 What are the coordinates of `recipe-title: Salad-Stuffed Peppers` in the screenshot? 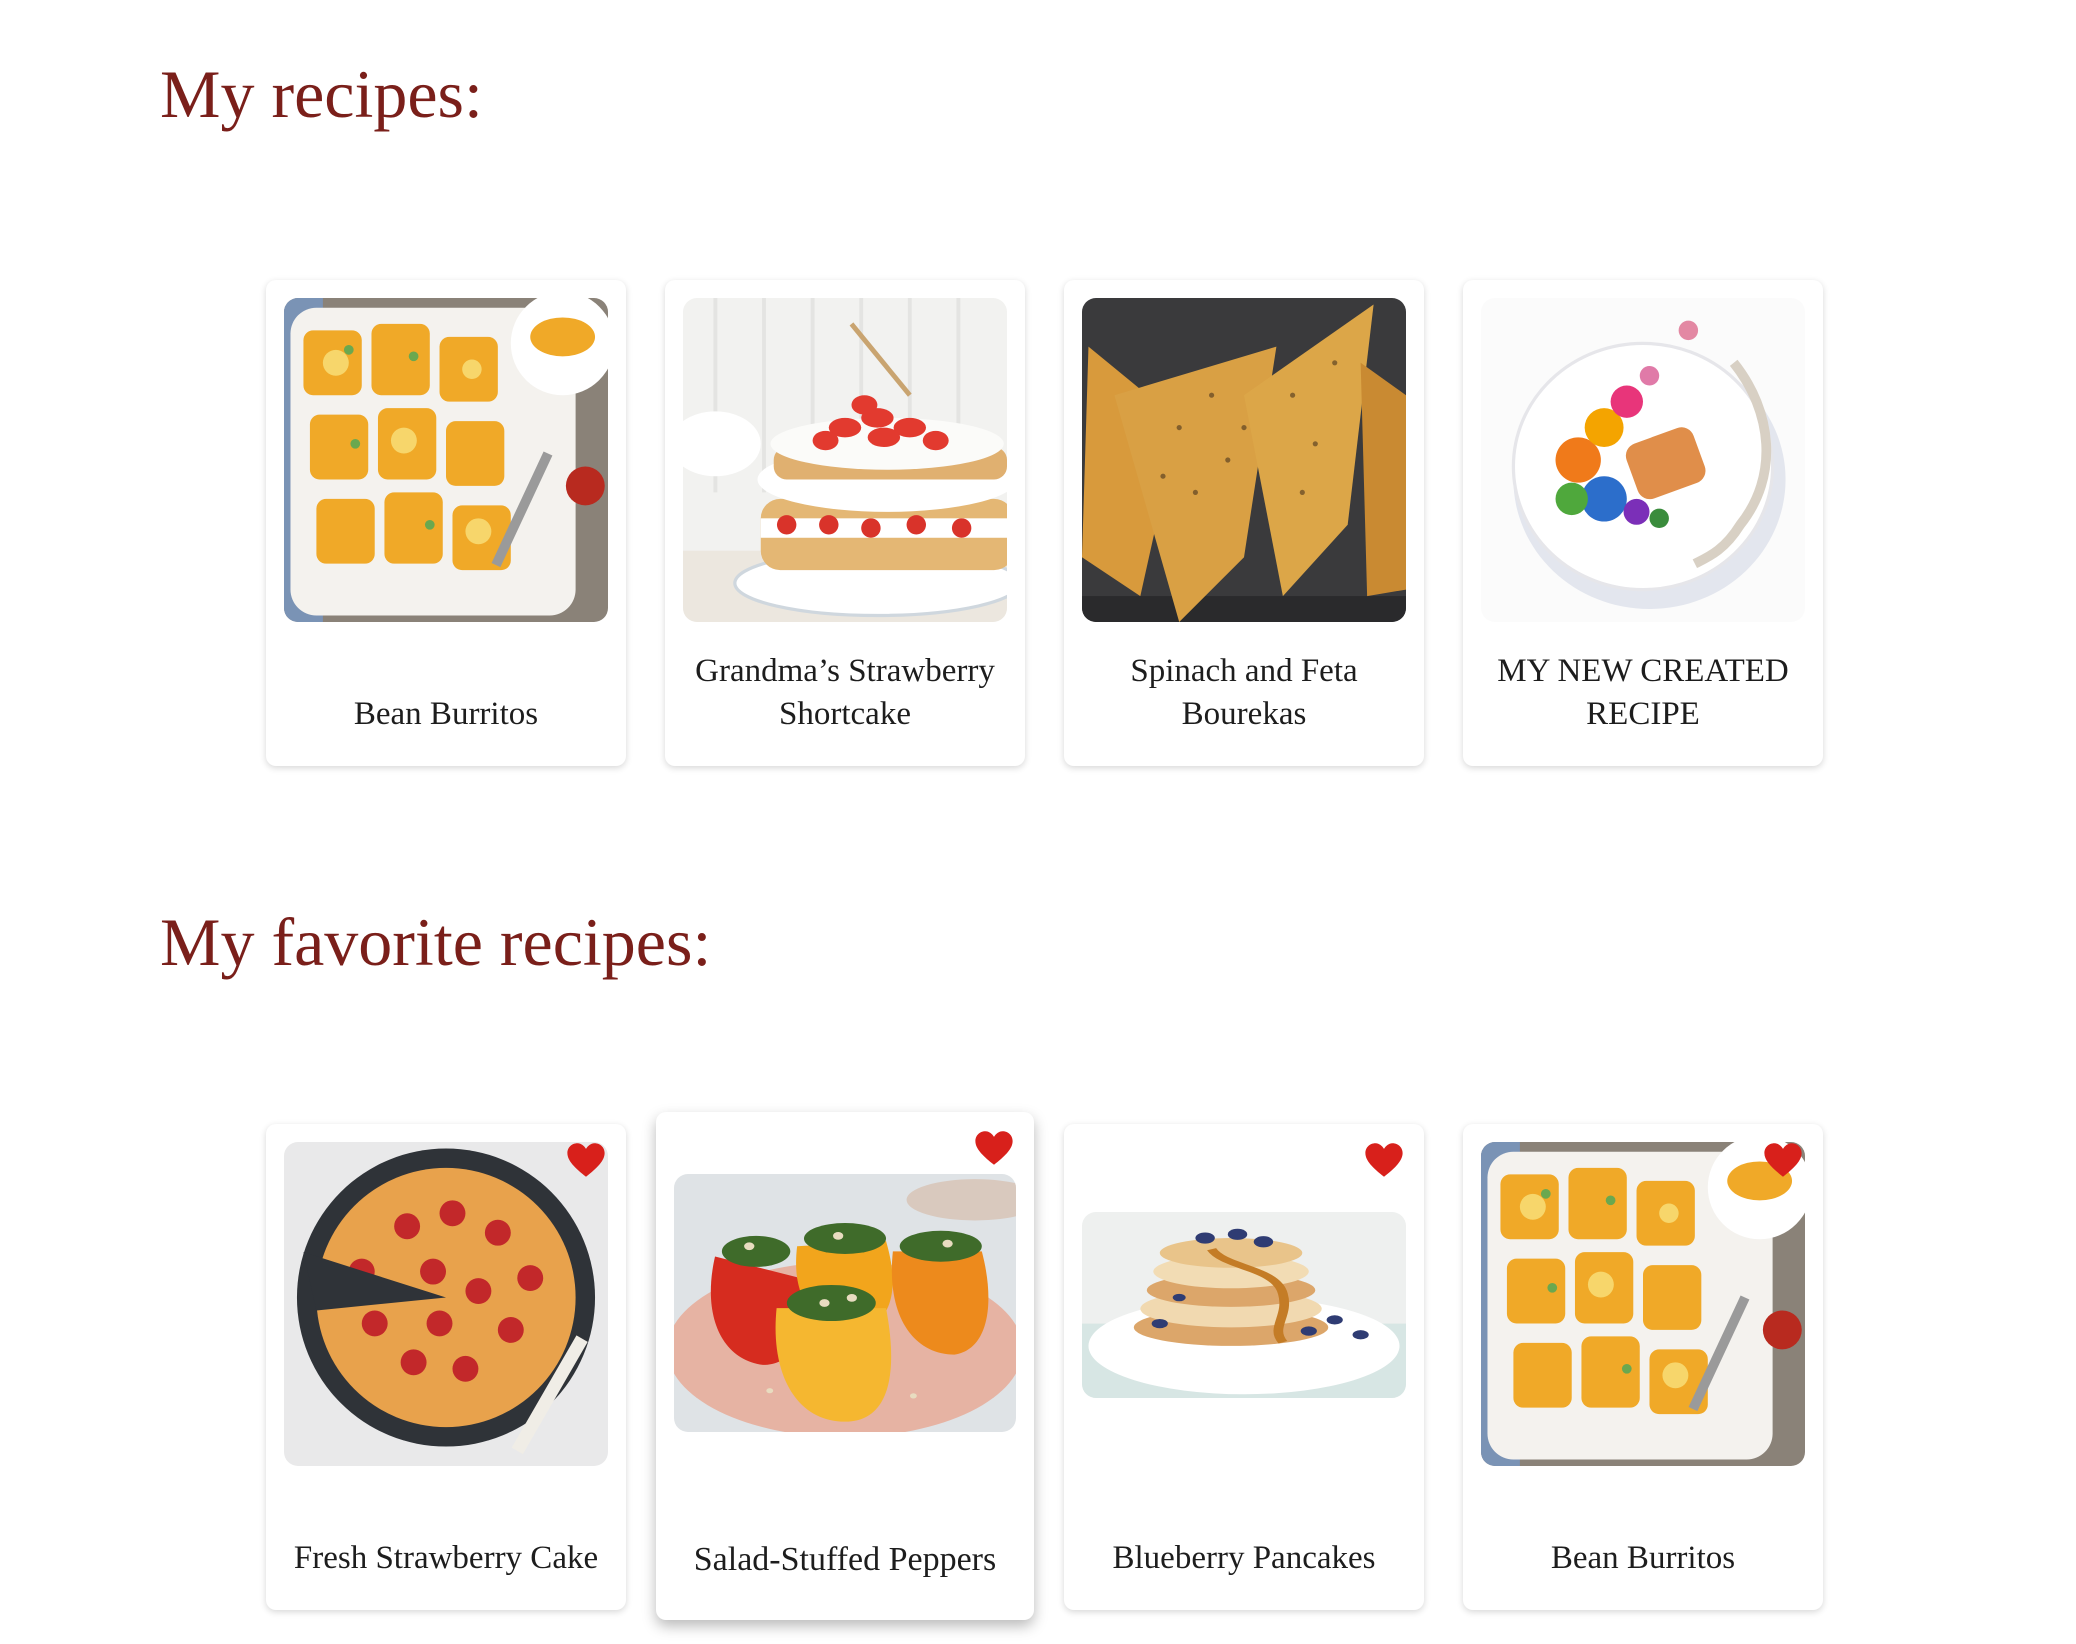 It's located at (845, 1529).